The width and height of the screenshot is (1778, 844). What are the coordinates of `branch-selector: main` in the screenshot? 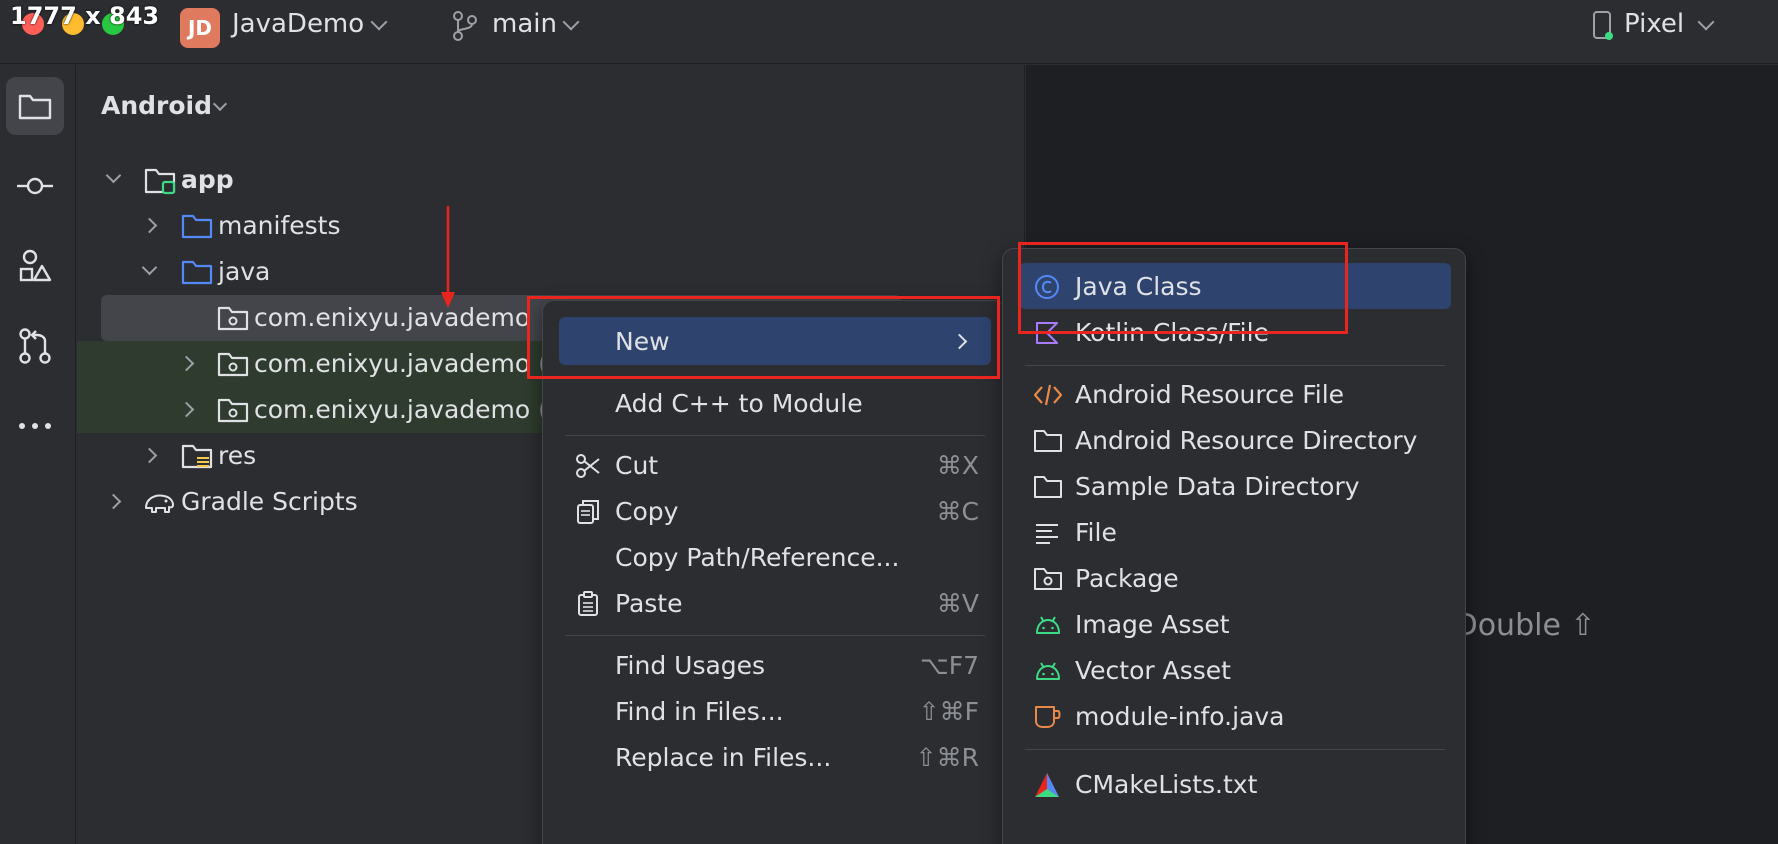 It's located at (524, 24).